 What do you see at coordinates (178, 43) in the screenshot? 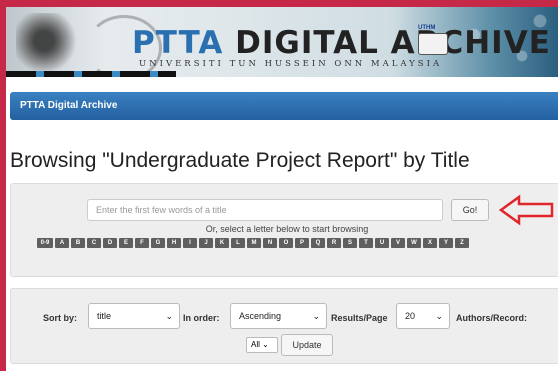
I see `archive-title-accent: PTTA` at bounding box center [178, 43].